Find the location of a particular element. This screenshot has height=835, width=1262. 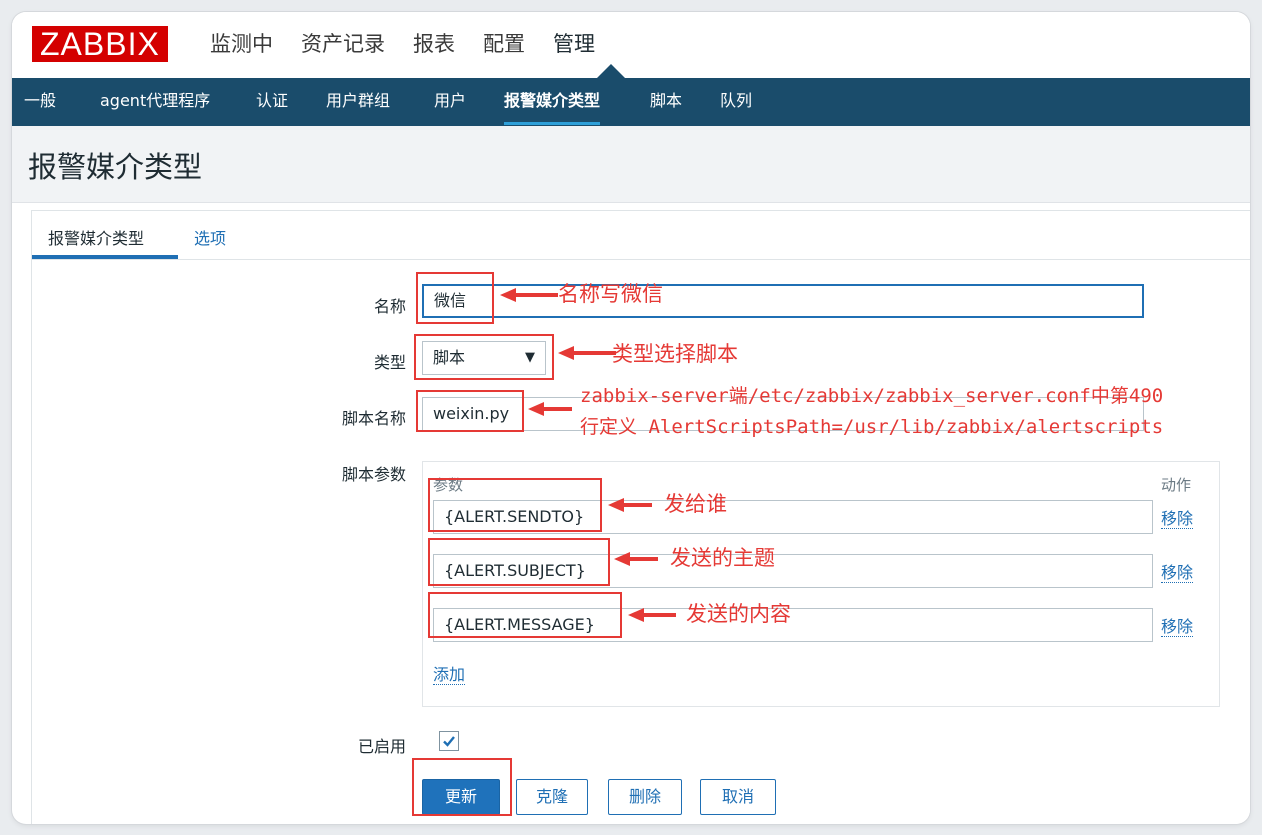

annotation-arrow-subject is located at coordinates (636, 559).